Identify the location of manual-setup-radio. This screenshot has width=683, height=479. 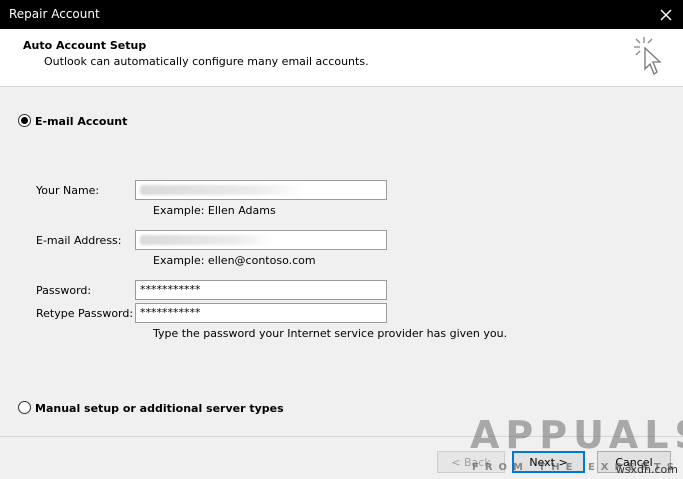
(24, 407).